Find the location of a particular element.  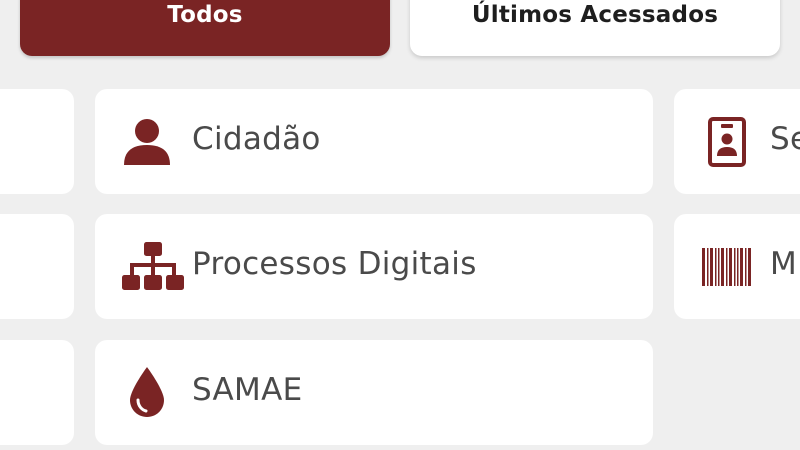

water-drop-icon is located at coordinates (147, 392).